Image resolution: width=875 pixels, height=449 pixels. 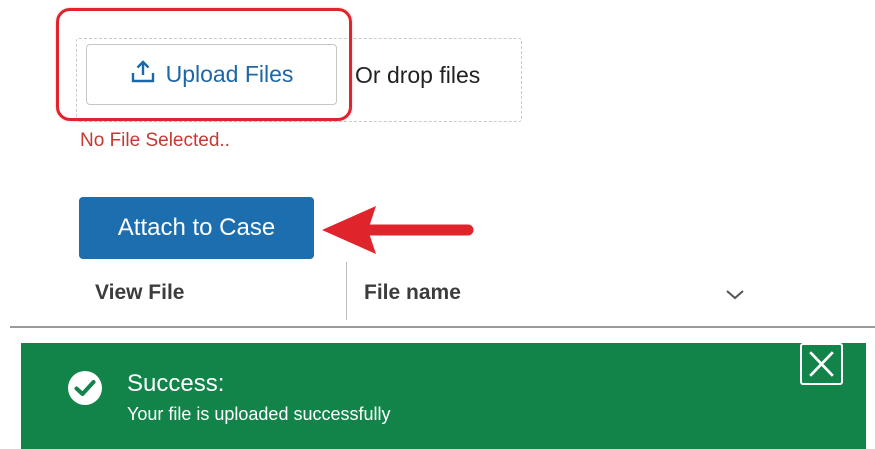 What do you see at coordinates (412, 293) in the screenshot?
I see `column-header-file-name: File name` at bounding box center [412, 293].